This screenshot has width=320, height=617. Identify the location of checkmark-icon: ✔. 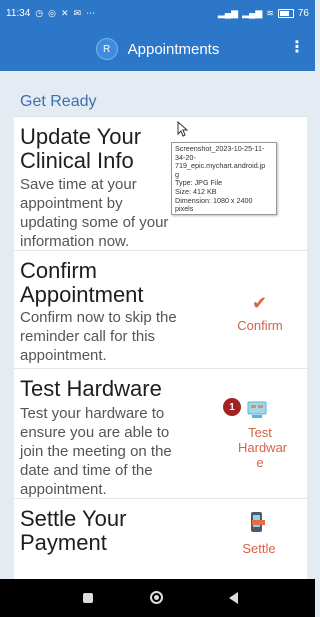
(259, 303).